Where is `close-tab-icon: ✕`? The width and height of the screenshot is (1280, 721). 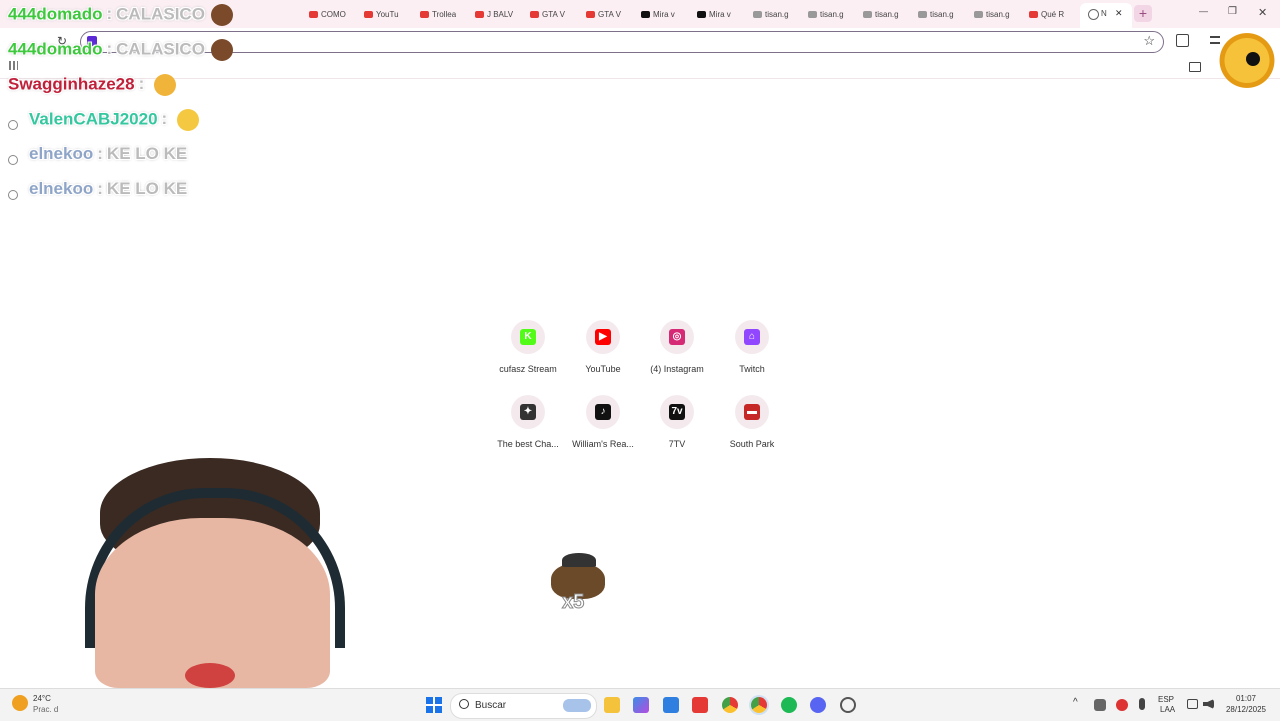
close-tab-icon: ✕ is located at coordinates (1119, 13).